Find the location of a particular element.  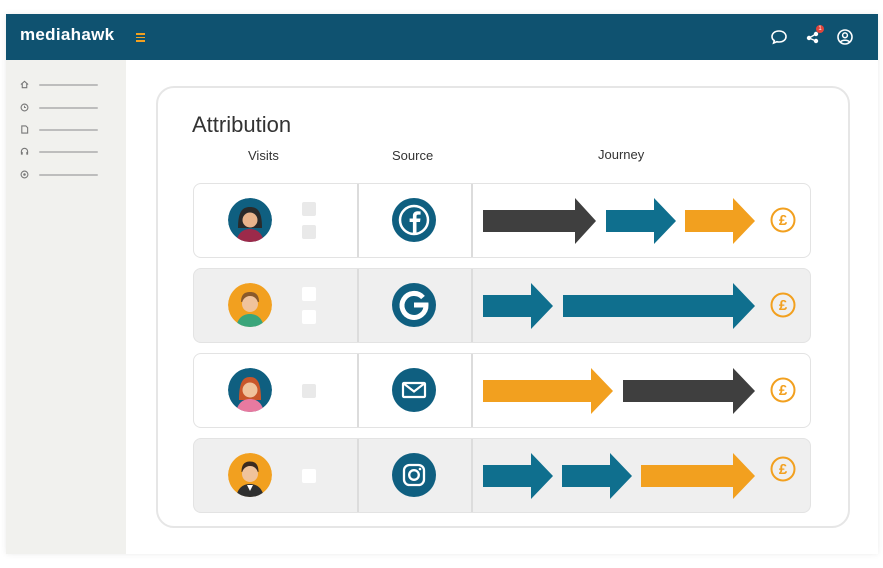

notifications-icon: 1 is located at coordinates (814, 35).